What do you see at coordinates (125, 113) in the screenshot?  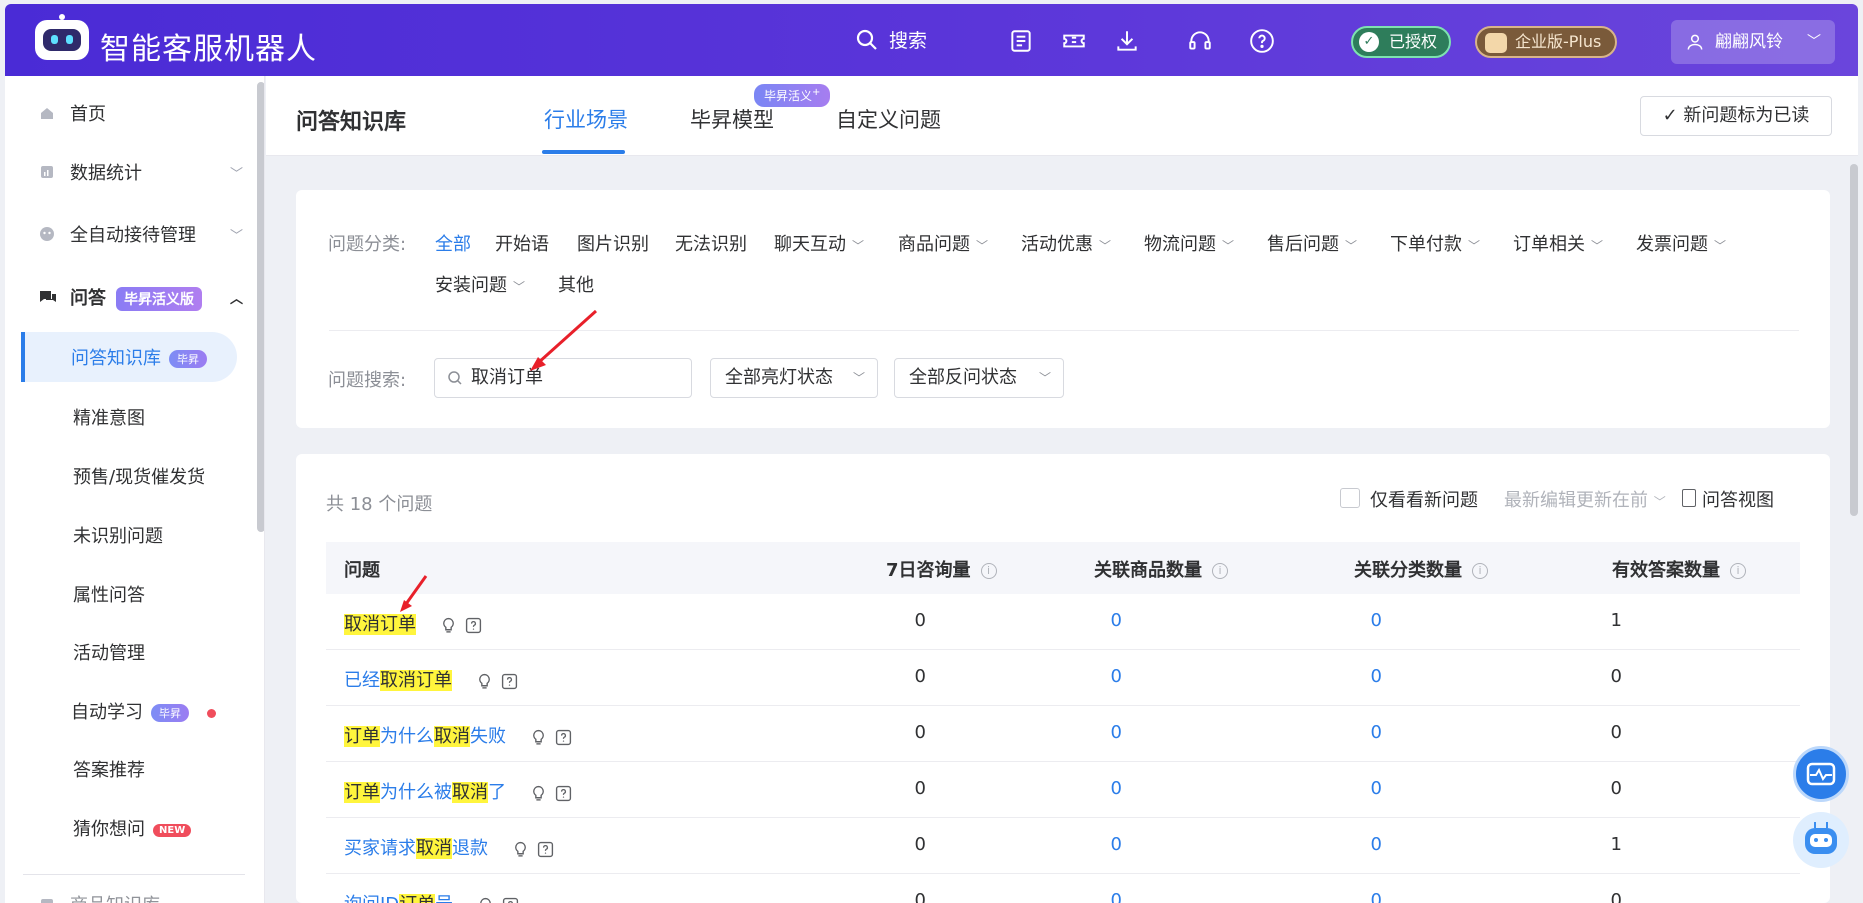 I see `sidebar-item-home: 首页` at bounding box center [125, 113].